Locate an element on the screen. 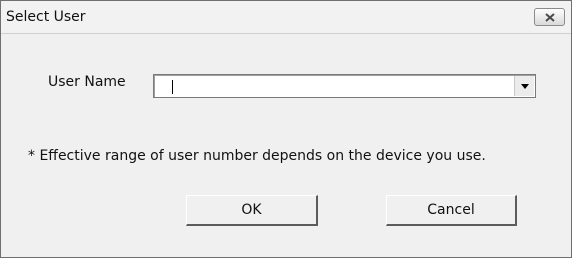  user-name-input is located at coordinates (333, 86).